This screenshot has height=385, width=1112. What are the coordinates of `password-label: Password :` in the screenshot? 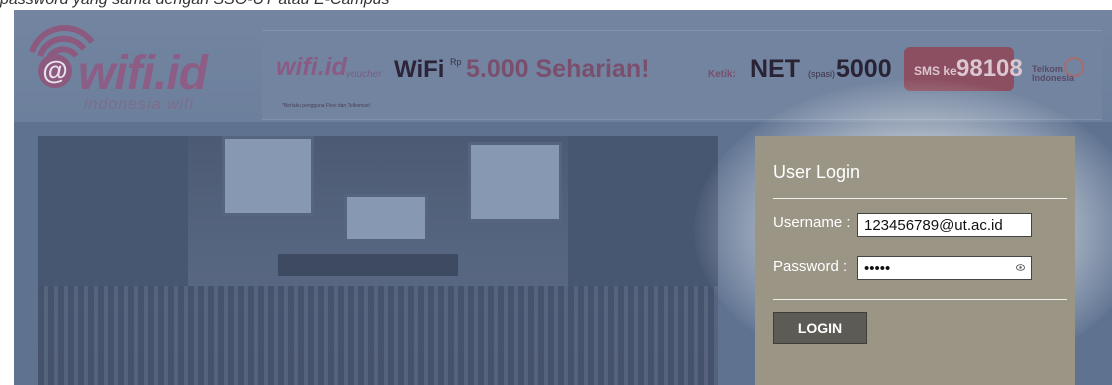 It's located at (810, 266).